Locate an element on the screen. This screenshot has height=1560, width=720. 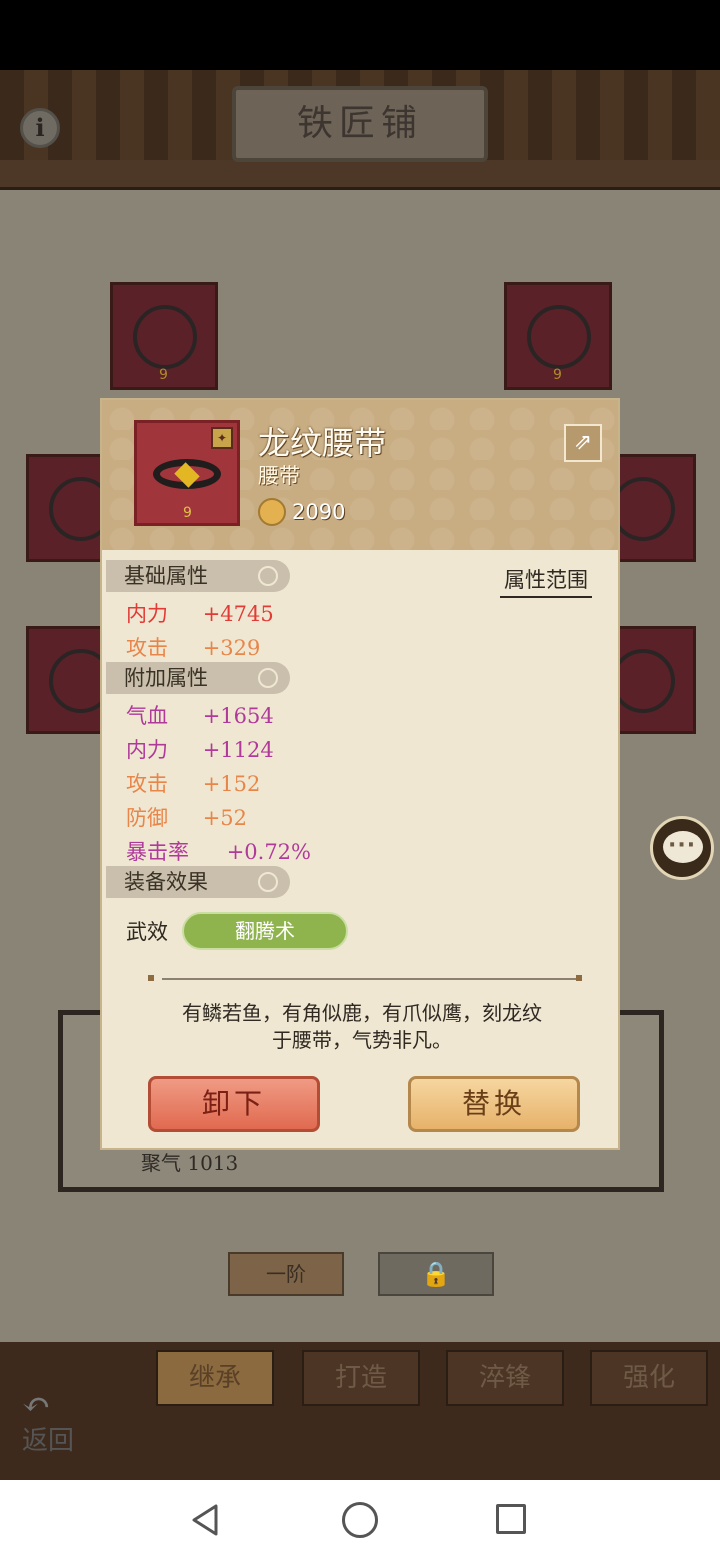
status-bar is located at coordinates (360, 35).